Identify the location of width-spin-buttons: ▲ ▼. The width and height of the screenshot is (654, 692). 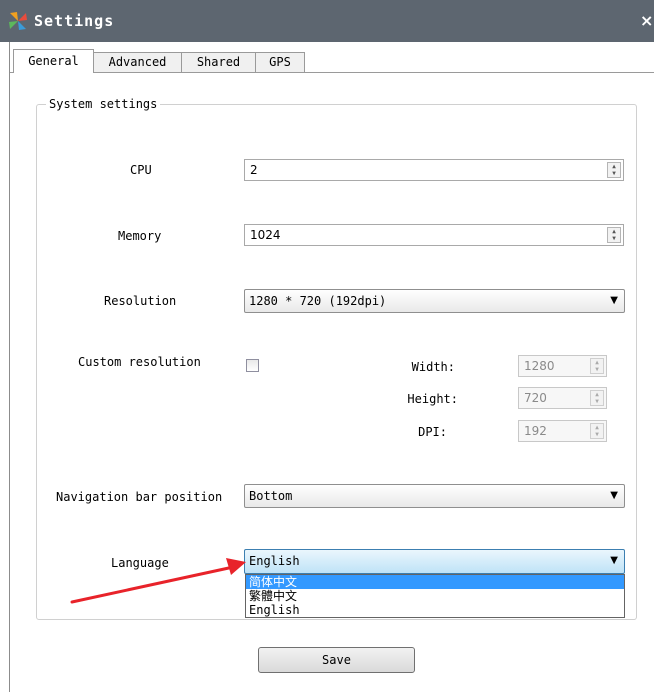
(597, 366).